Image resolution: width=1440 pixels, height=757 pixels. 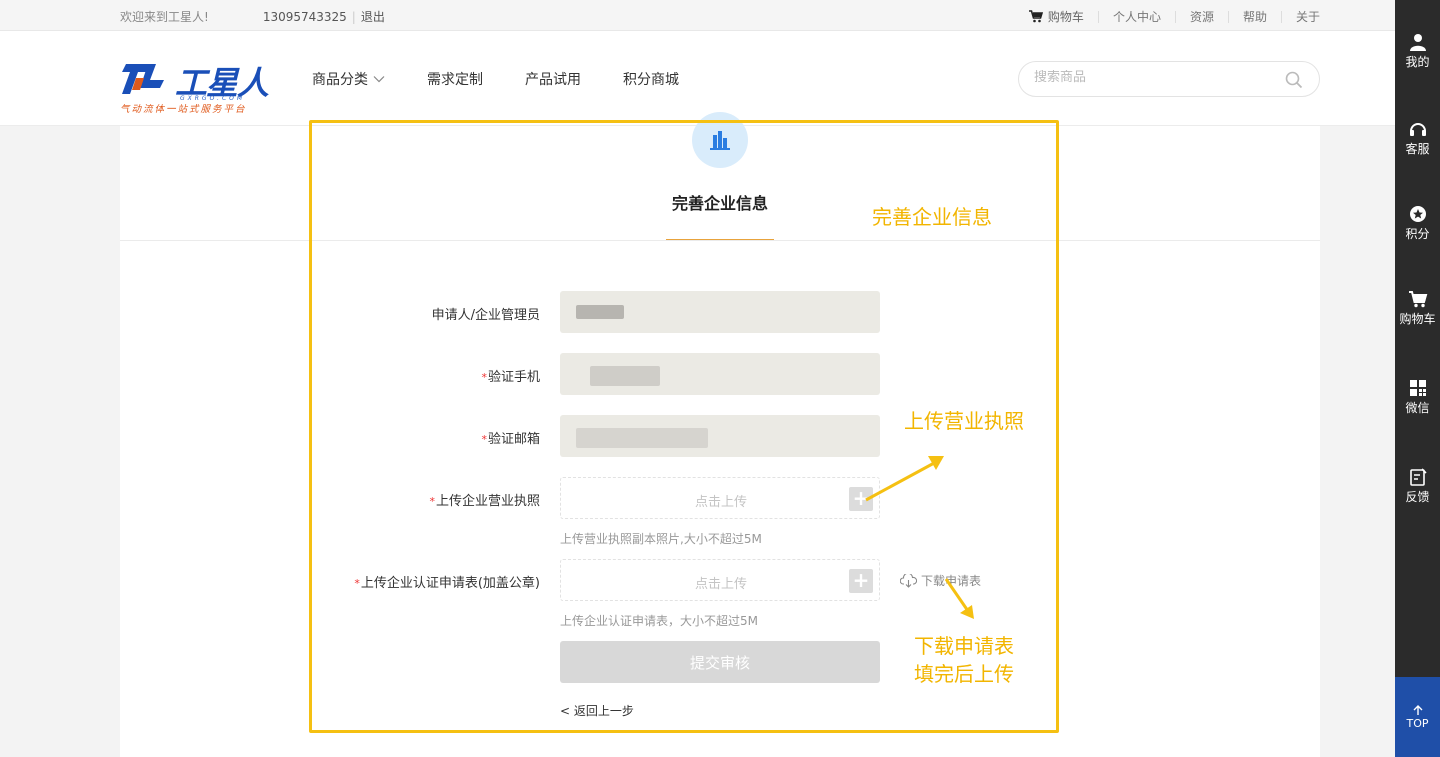 I want to click on link-help: 帮助, so click(x=1255, y=16).